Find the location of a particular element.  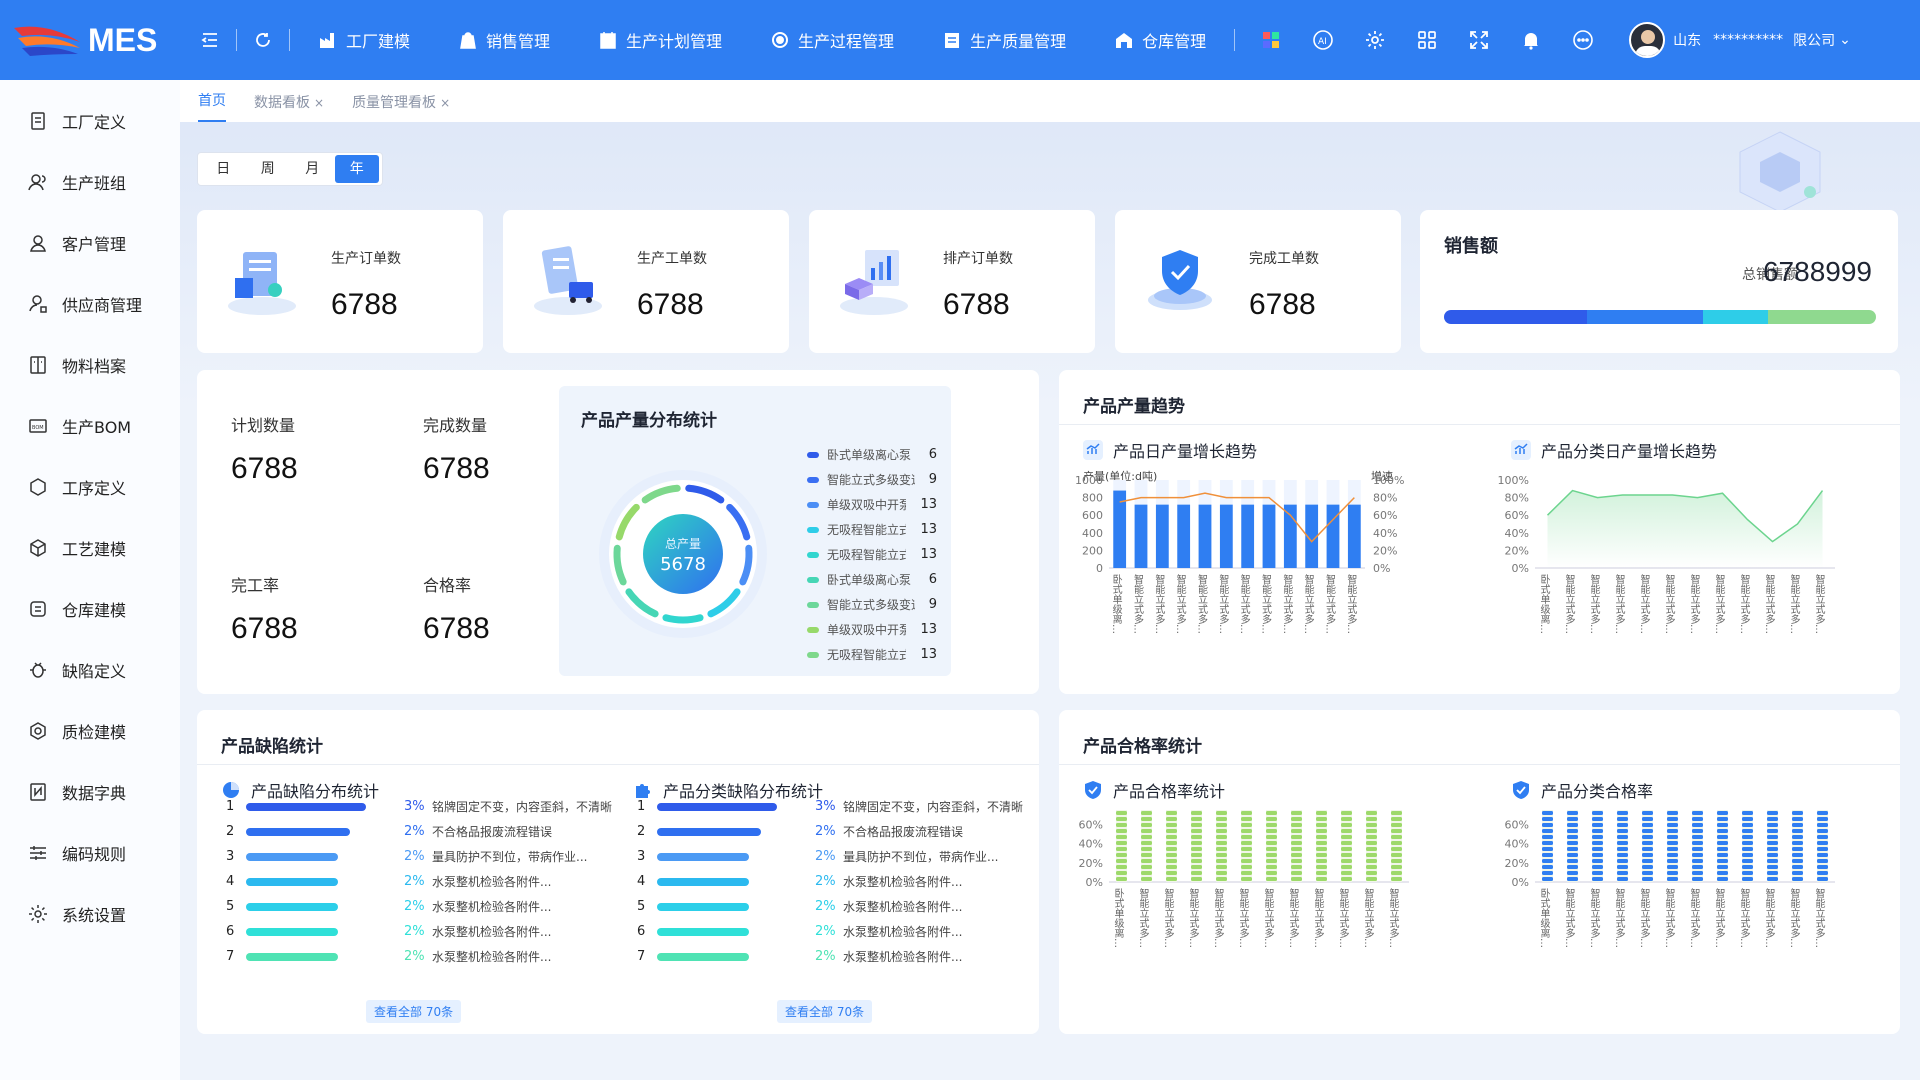

sidebar-item-customer-management: 客户管理 is located at coordinates (90, 242).